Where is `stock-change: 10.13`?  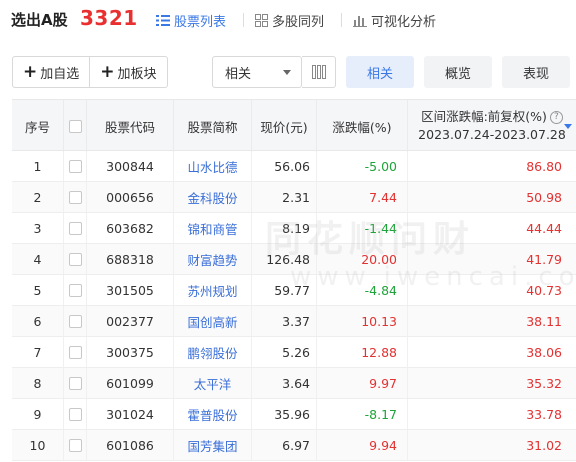
stock-change: 10.13 is located at coordinates (362, 321).